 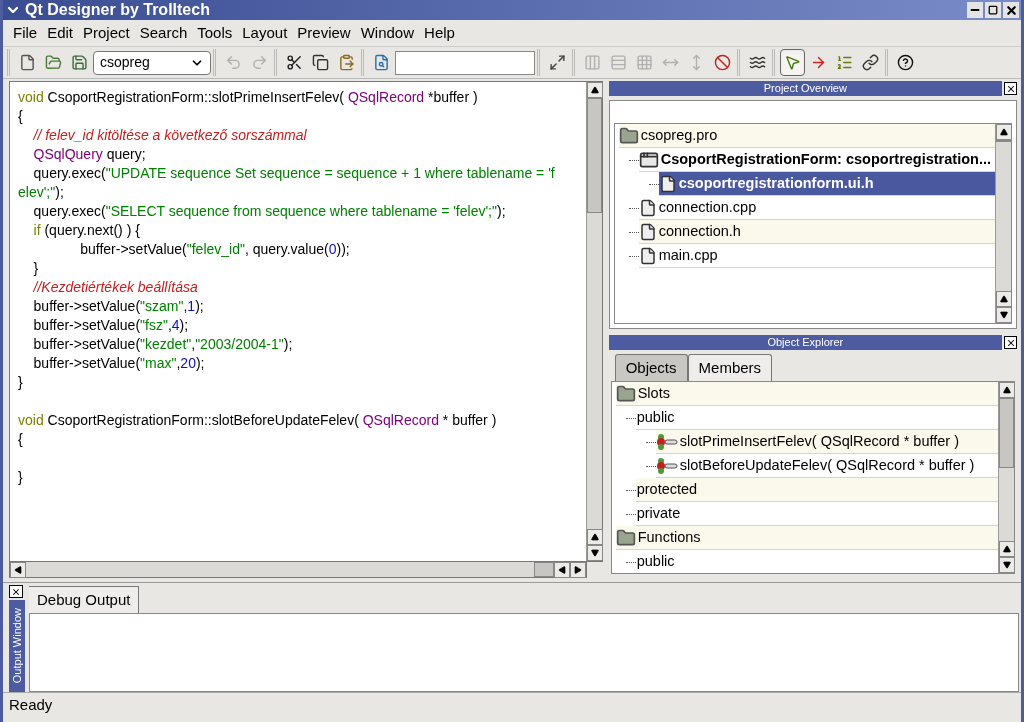 What do you see at coordinates (84, 599) in the screenshot?
I see `tab: Debug Output` at bounding box center [84, 599].